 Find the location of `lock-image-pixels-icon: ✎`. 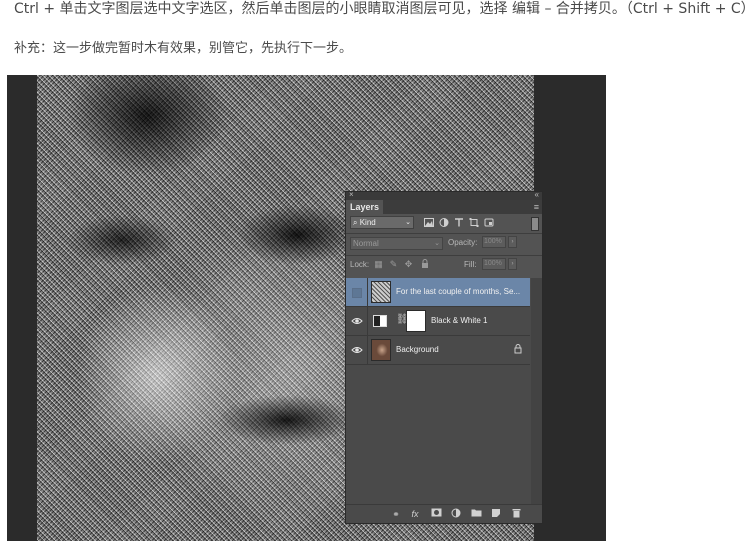

lock-image-pixels-icon: ✎ is located at coordinates (393, 264).